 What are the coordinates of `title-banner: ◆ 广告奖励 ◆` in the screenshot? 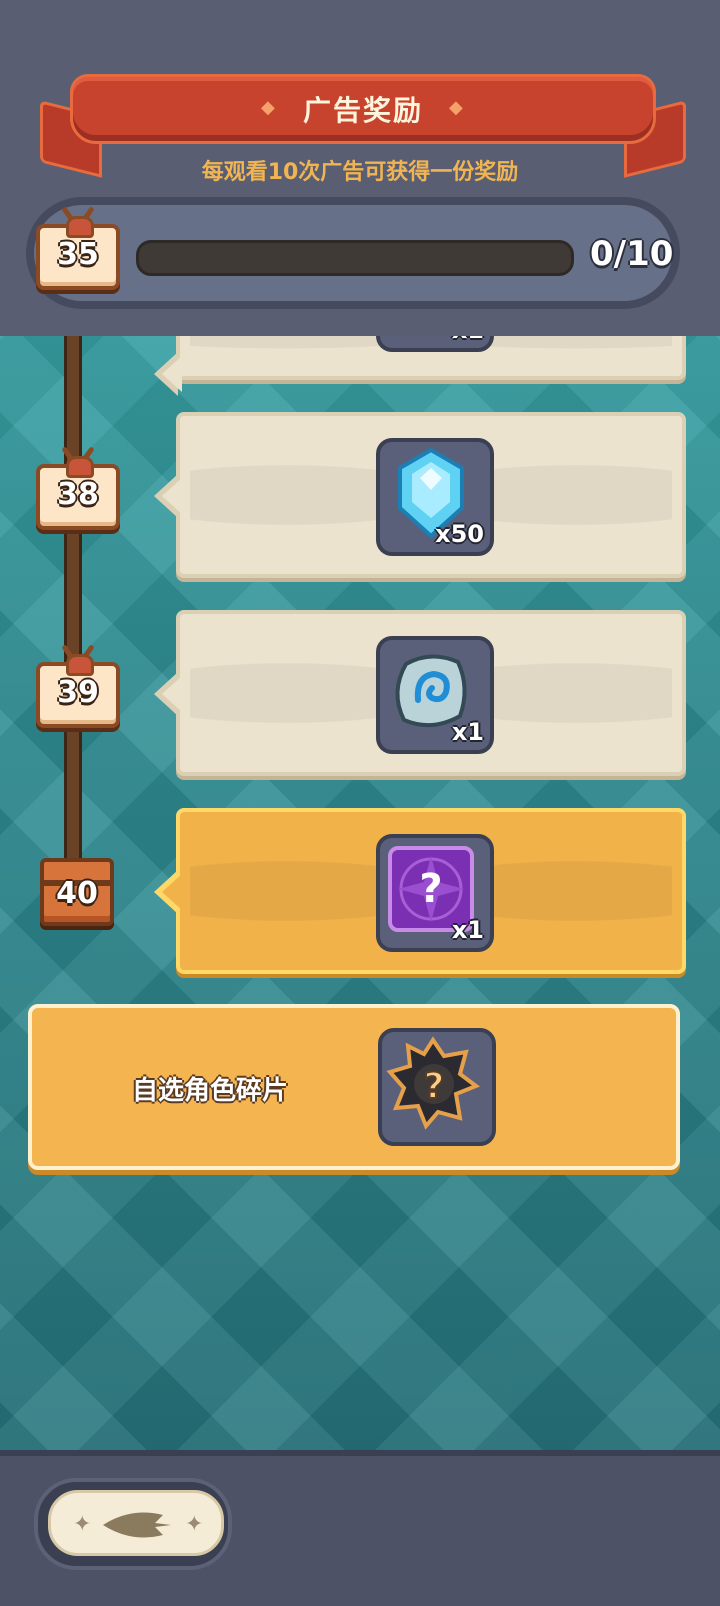 It's located at (363, 109).